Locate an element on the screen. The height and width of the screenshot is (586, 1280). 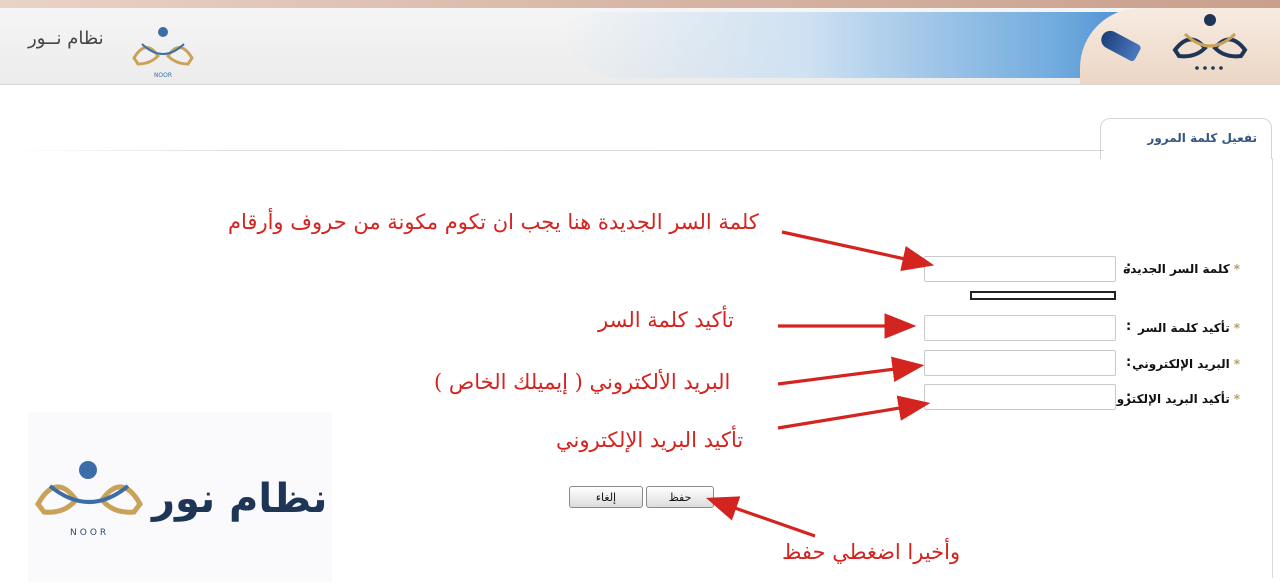
arrow-email is located at coordinates (851, 371).